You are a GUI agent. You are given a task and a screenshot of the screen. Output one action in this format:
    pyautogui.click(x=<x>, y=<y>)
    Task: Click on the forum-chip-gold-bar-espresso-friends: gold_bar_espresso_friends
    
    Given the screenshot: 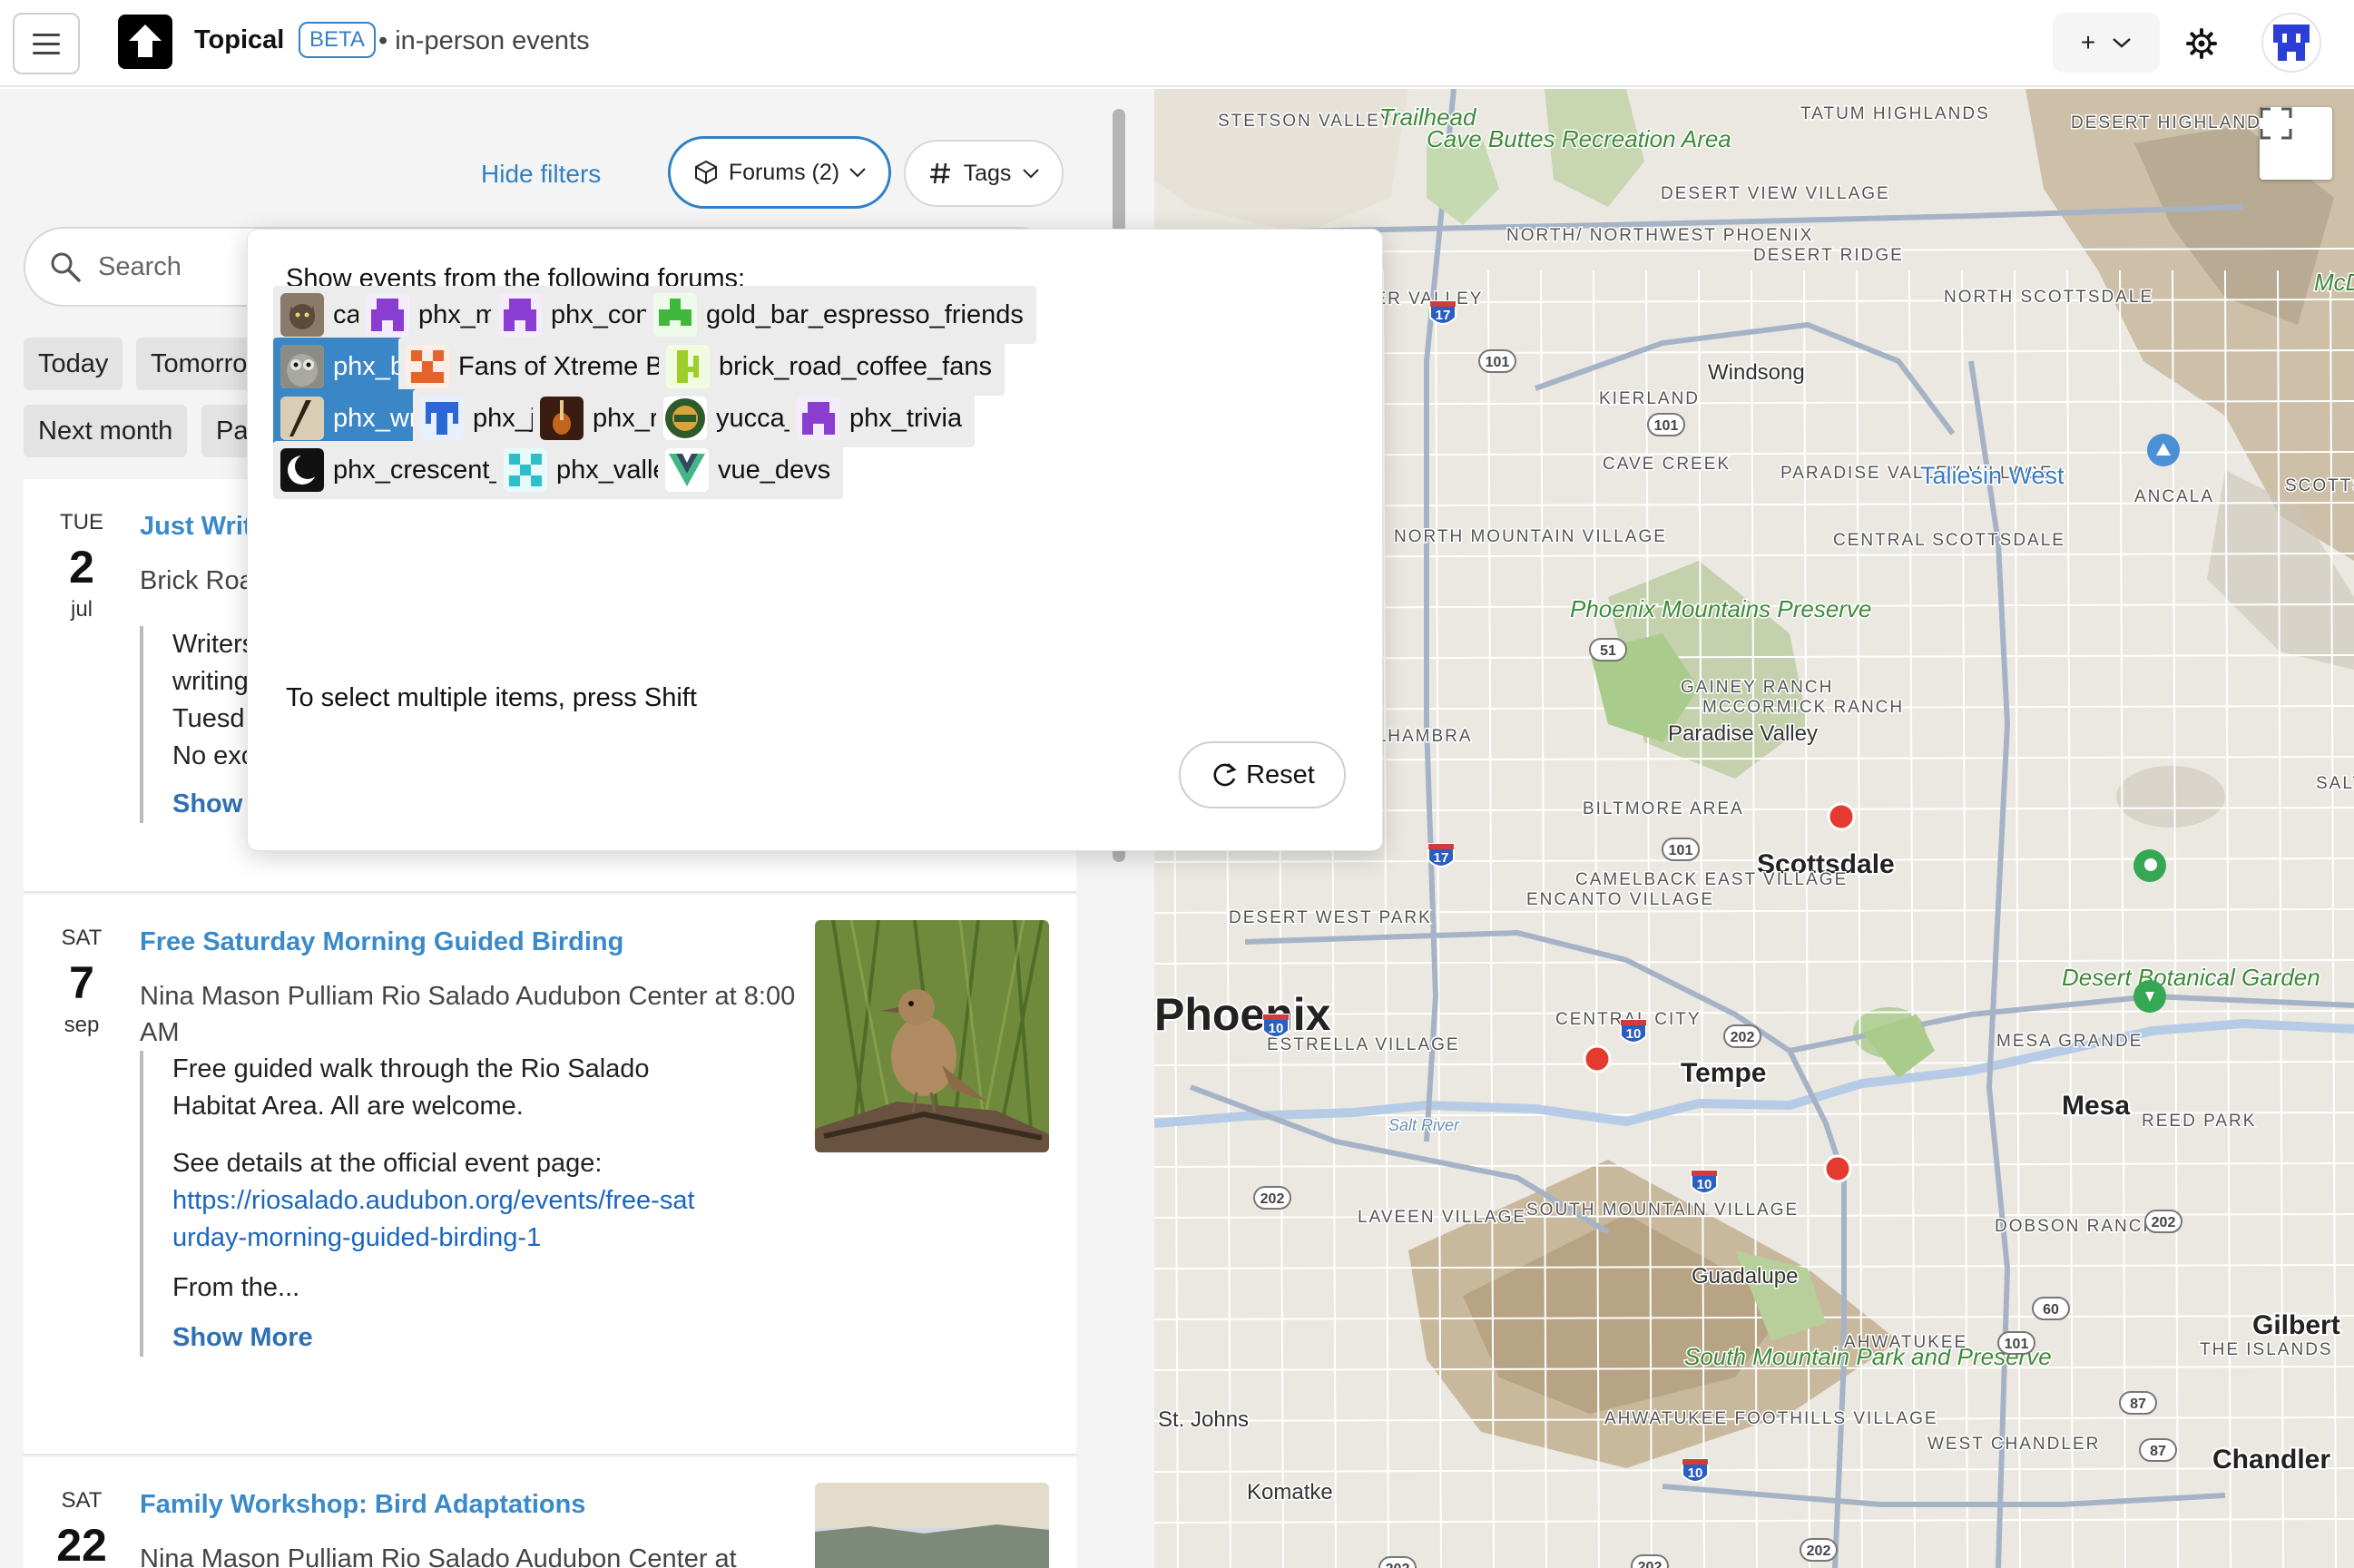 What is the action you would take?
    pyautogui.click(x=841, y=315)
    